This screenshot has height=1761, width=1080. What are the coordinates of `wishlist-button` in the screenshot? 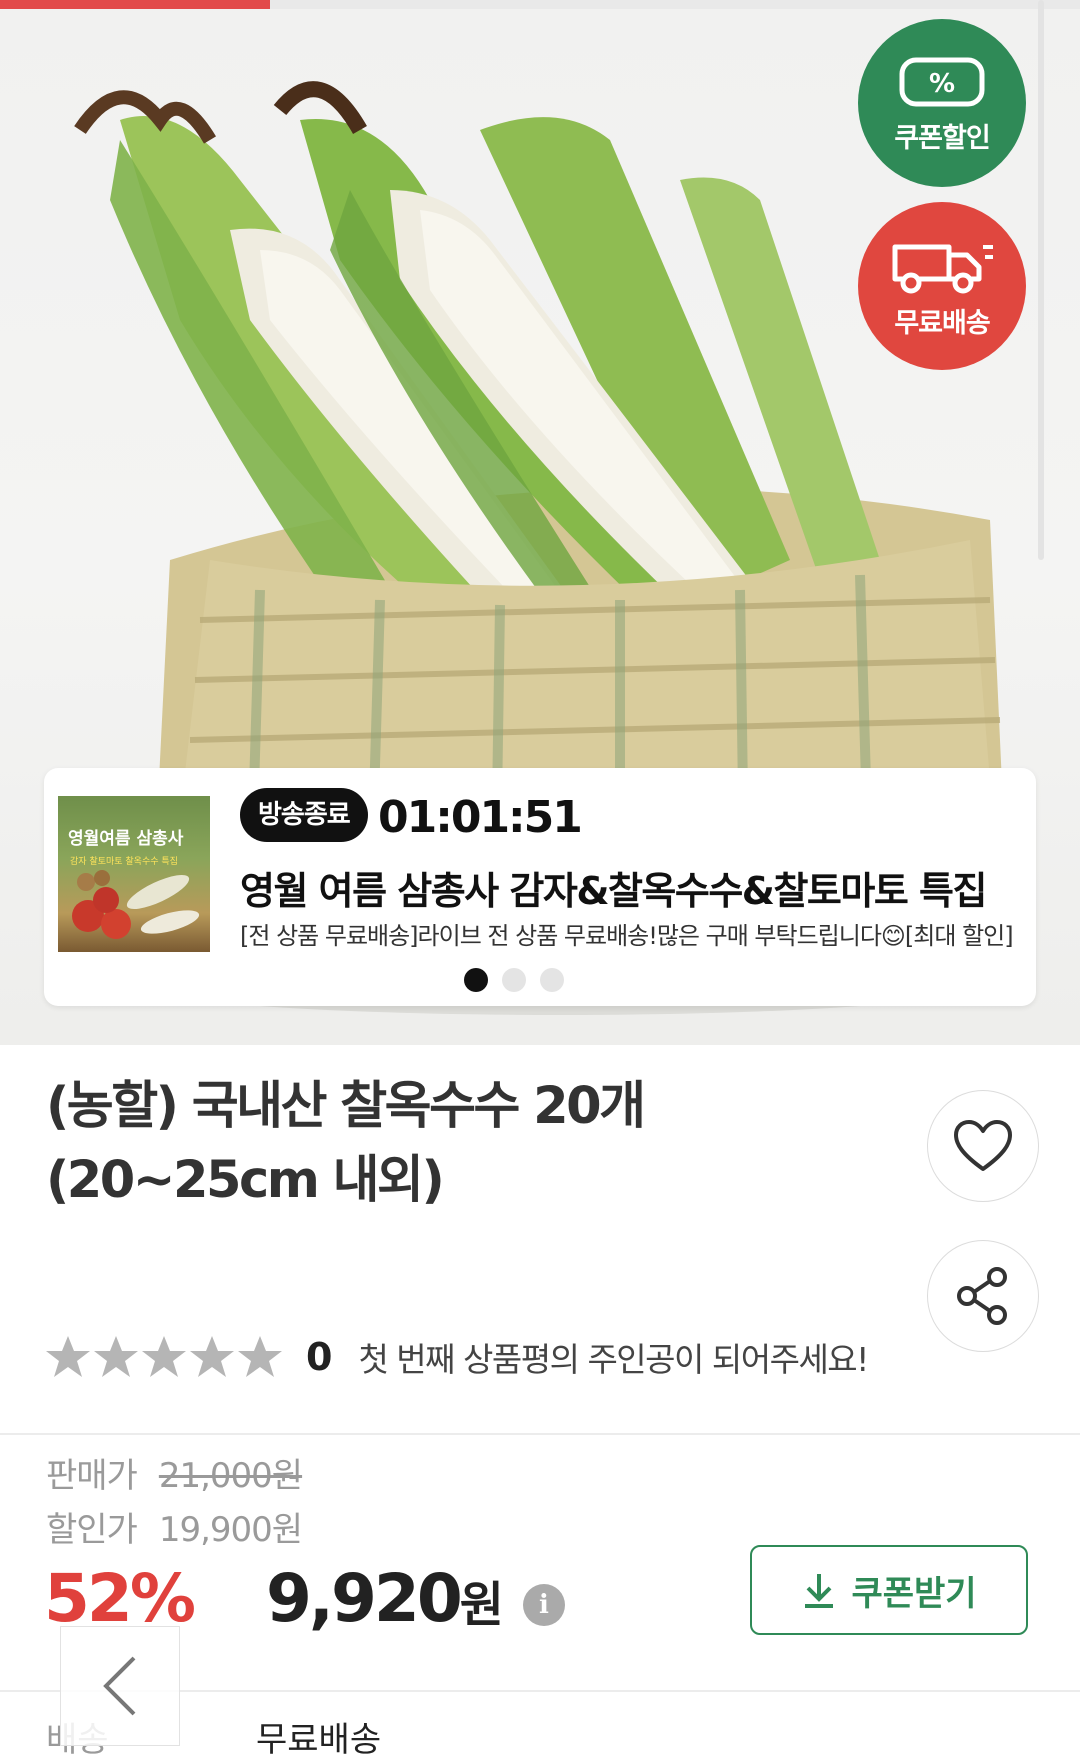 It's located at (983, 1146).